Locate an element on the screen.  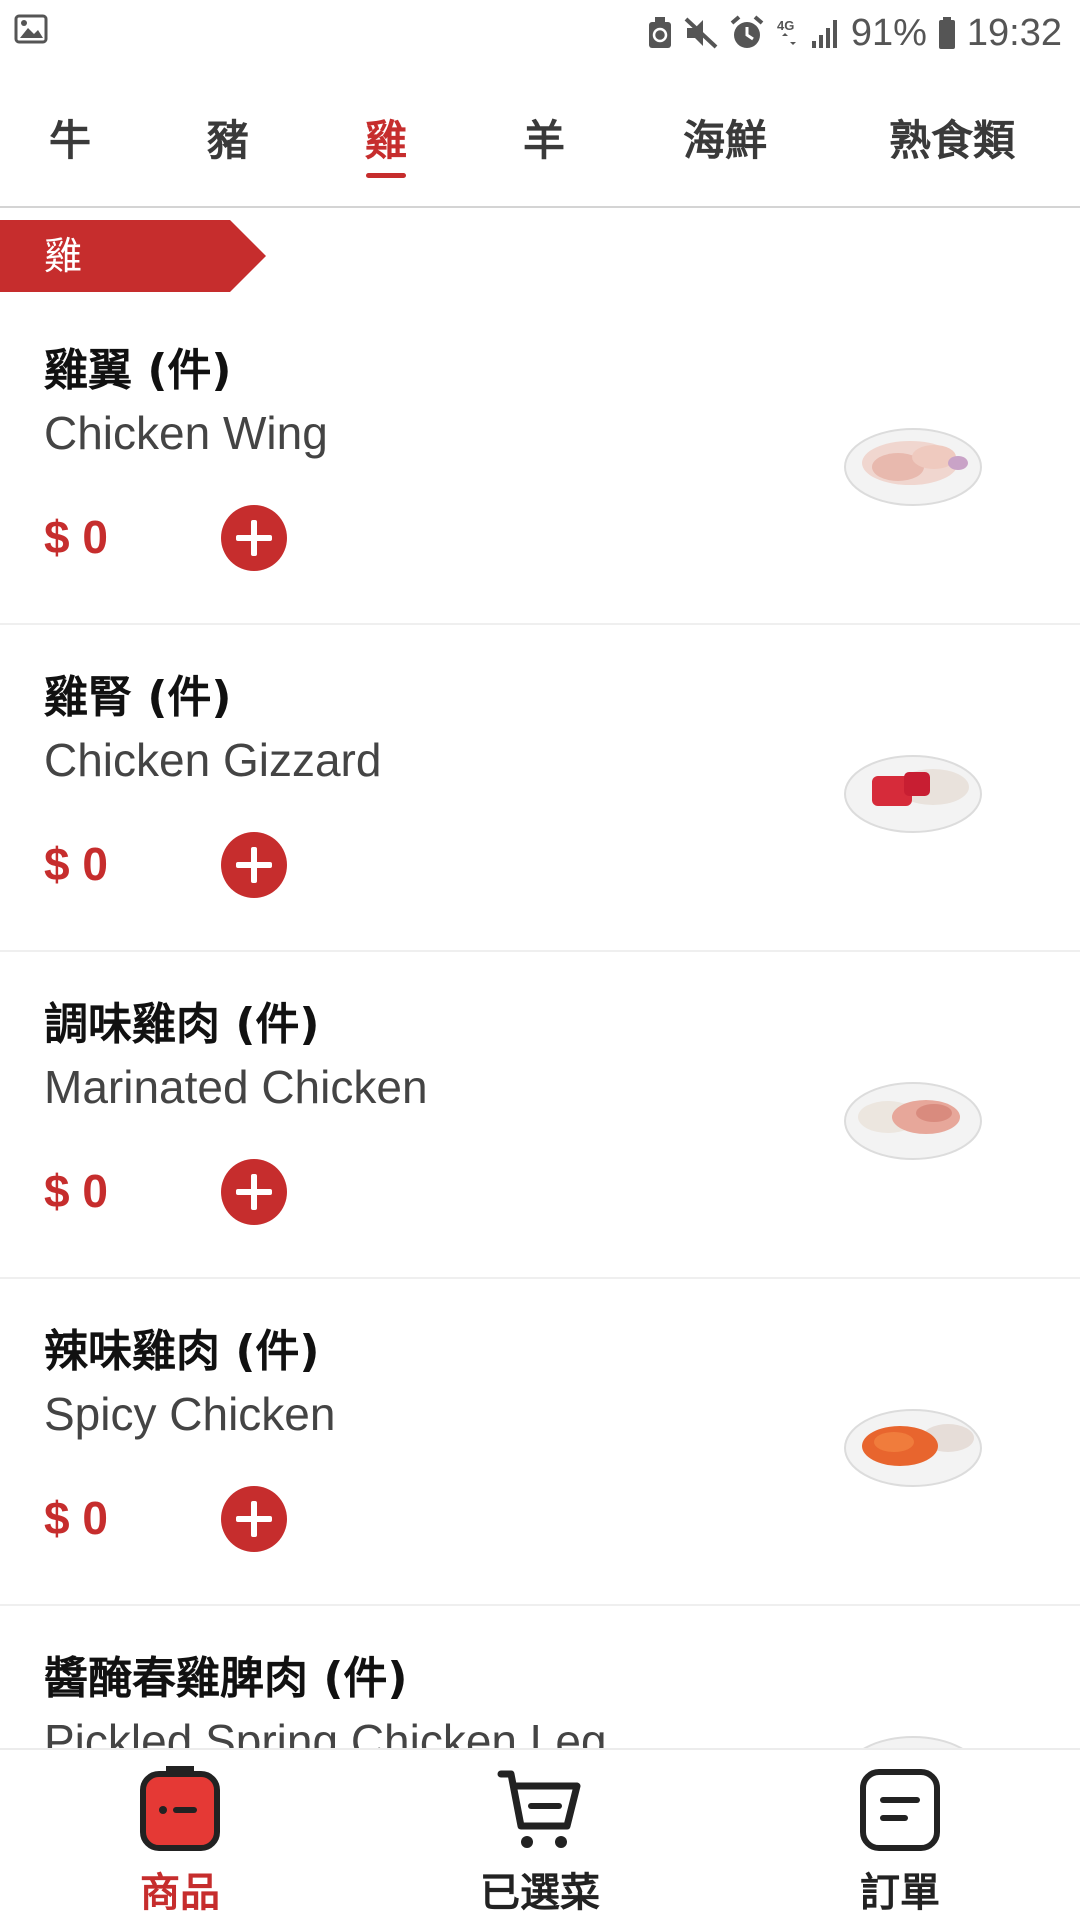
tab-cooked-food: 熟食類 is located at coordinates (952, 137).